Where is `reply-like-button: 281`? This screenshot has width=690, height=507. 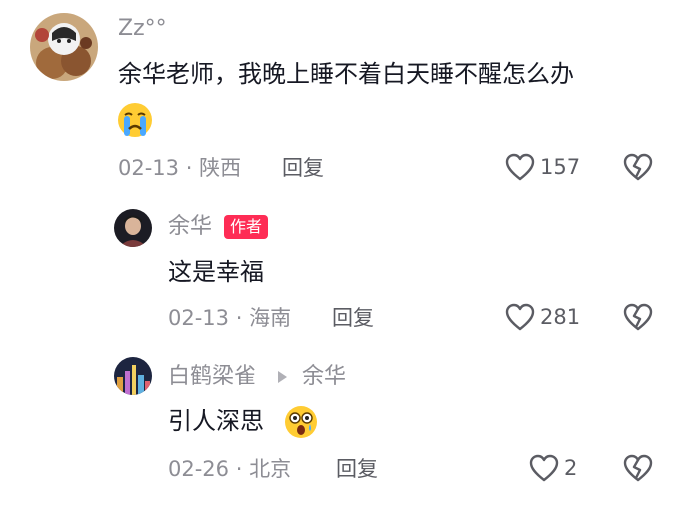
reply-like-button: 281 is located at coordinates (542, 317).